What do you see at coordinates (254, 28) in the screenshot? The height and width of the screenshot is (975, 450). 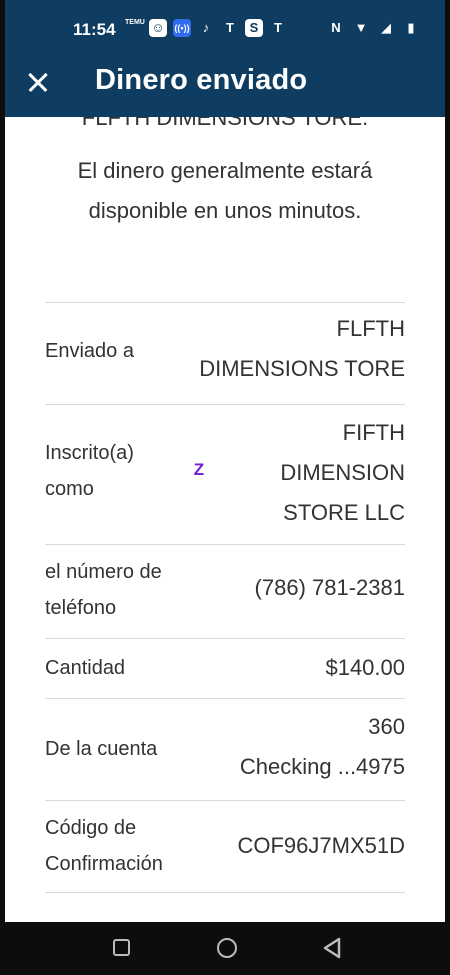 I see `s-icon: S` at bounding box center [254, 28].